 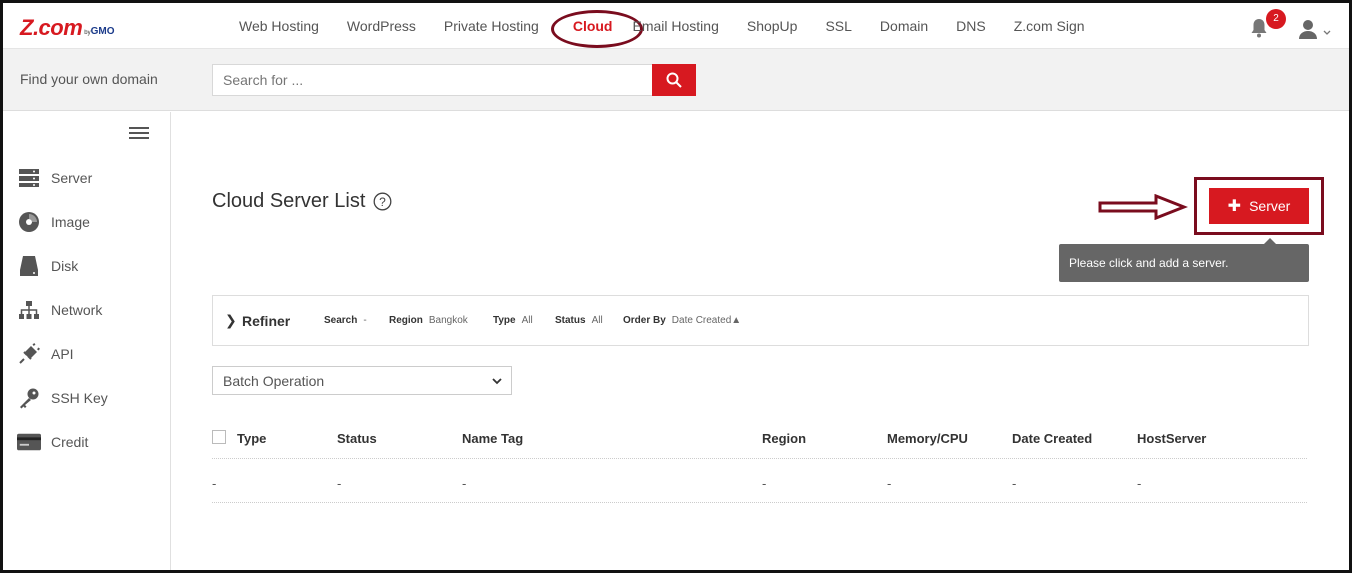 What do you see at coordinates (570, 320) in the screenshot?
I see `refiner-status-label: Status` at bounding box center [570, 320].